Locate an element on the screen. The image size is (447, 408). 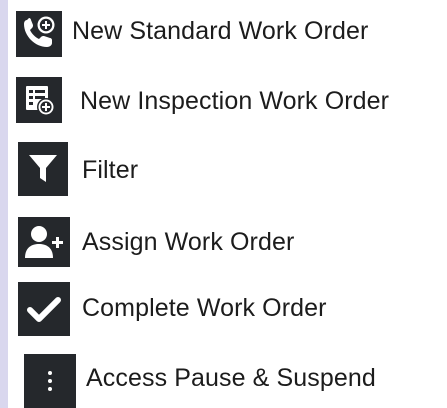
legend-item-label: Assign Work Order is located at coordinates (188, 242).